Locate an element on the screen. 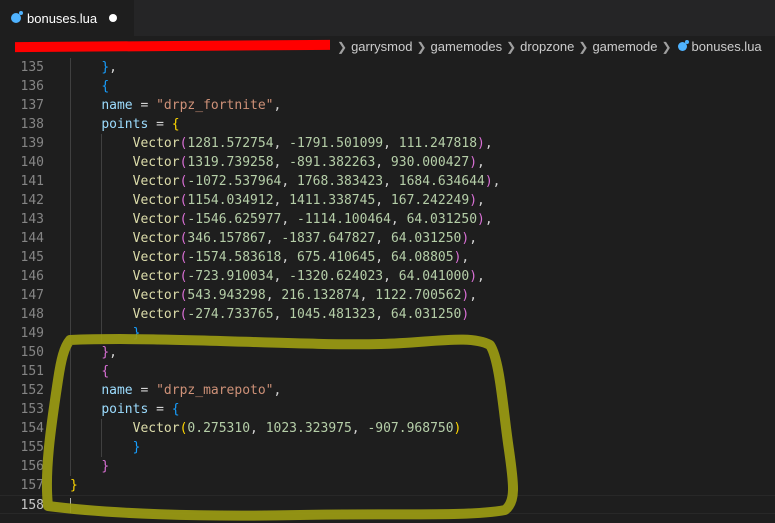 The width and height of the screenshot is (775, 523). code-line: 150 }, is located at coordinates (387, 352).